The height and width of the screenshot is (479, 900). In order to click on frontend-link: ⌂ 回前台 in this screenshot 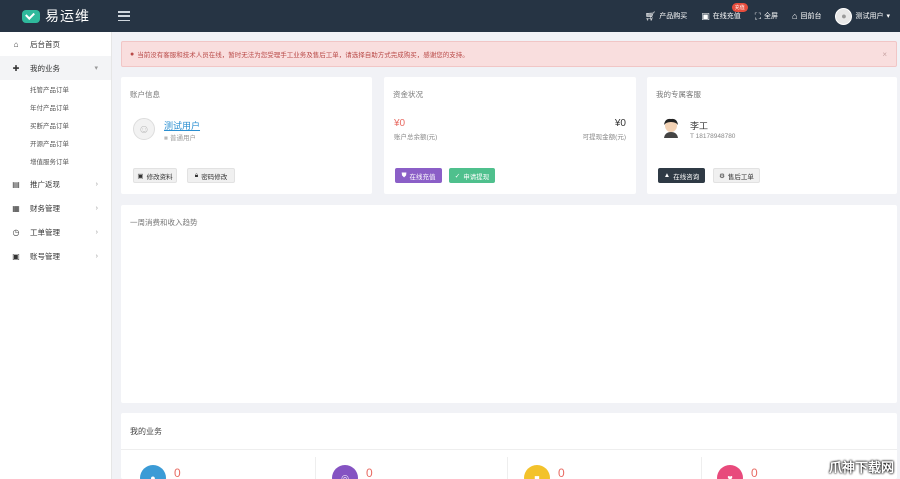, I will do `click(806, 16)`.